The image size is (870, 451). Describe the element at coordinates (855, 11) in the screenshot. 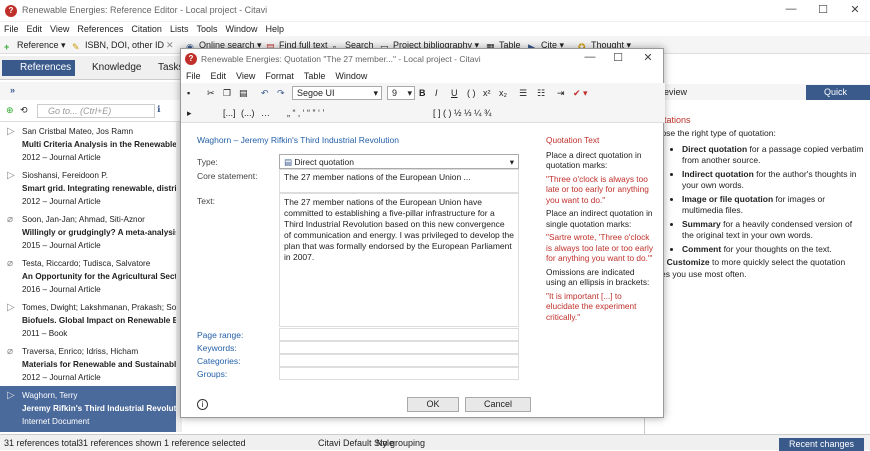

I see `close-icon: ✕` at that location.